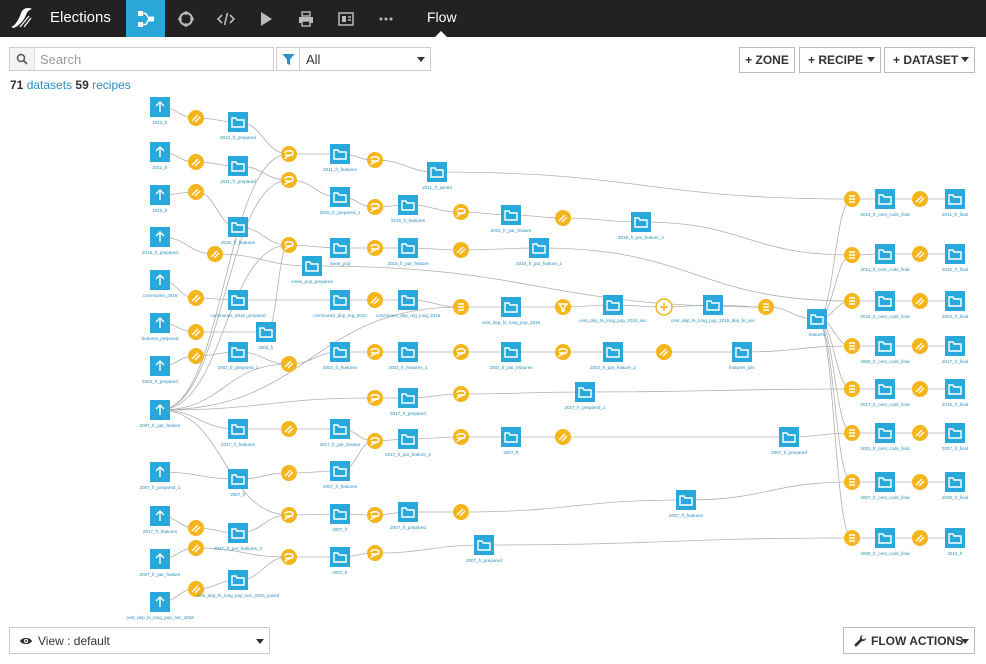 Image resolution: width=986 pixels, height=664 pixels. What do you see at coordinates (885, 305) in the screenshot?
I see `dataset-node: 2016_fr_cent_cods_final` at bounding box center [885, 305].